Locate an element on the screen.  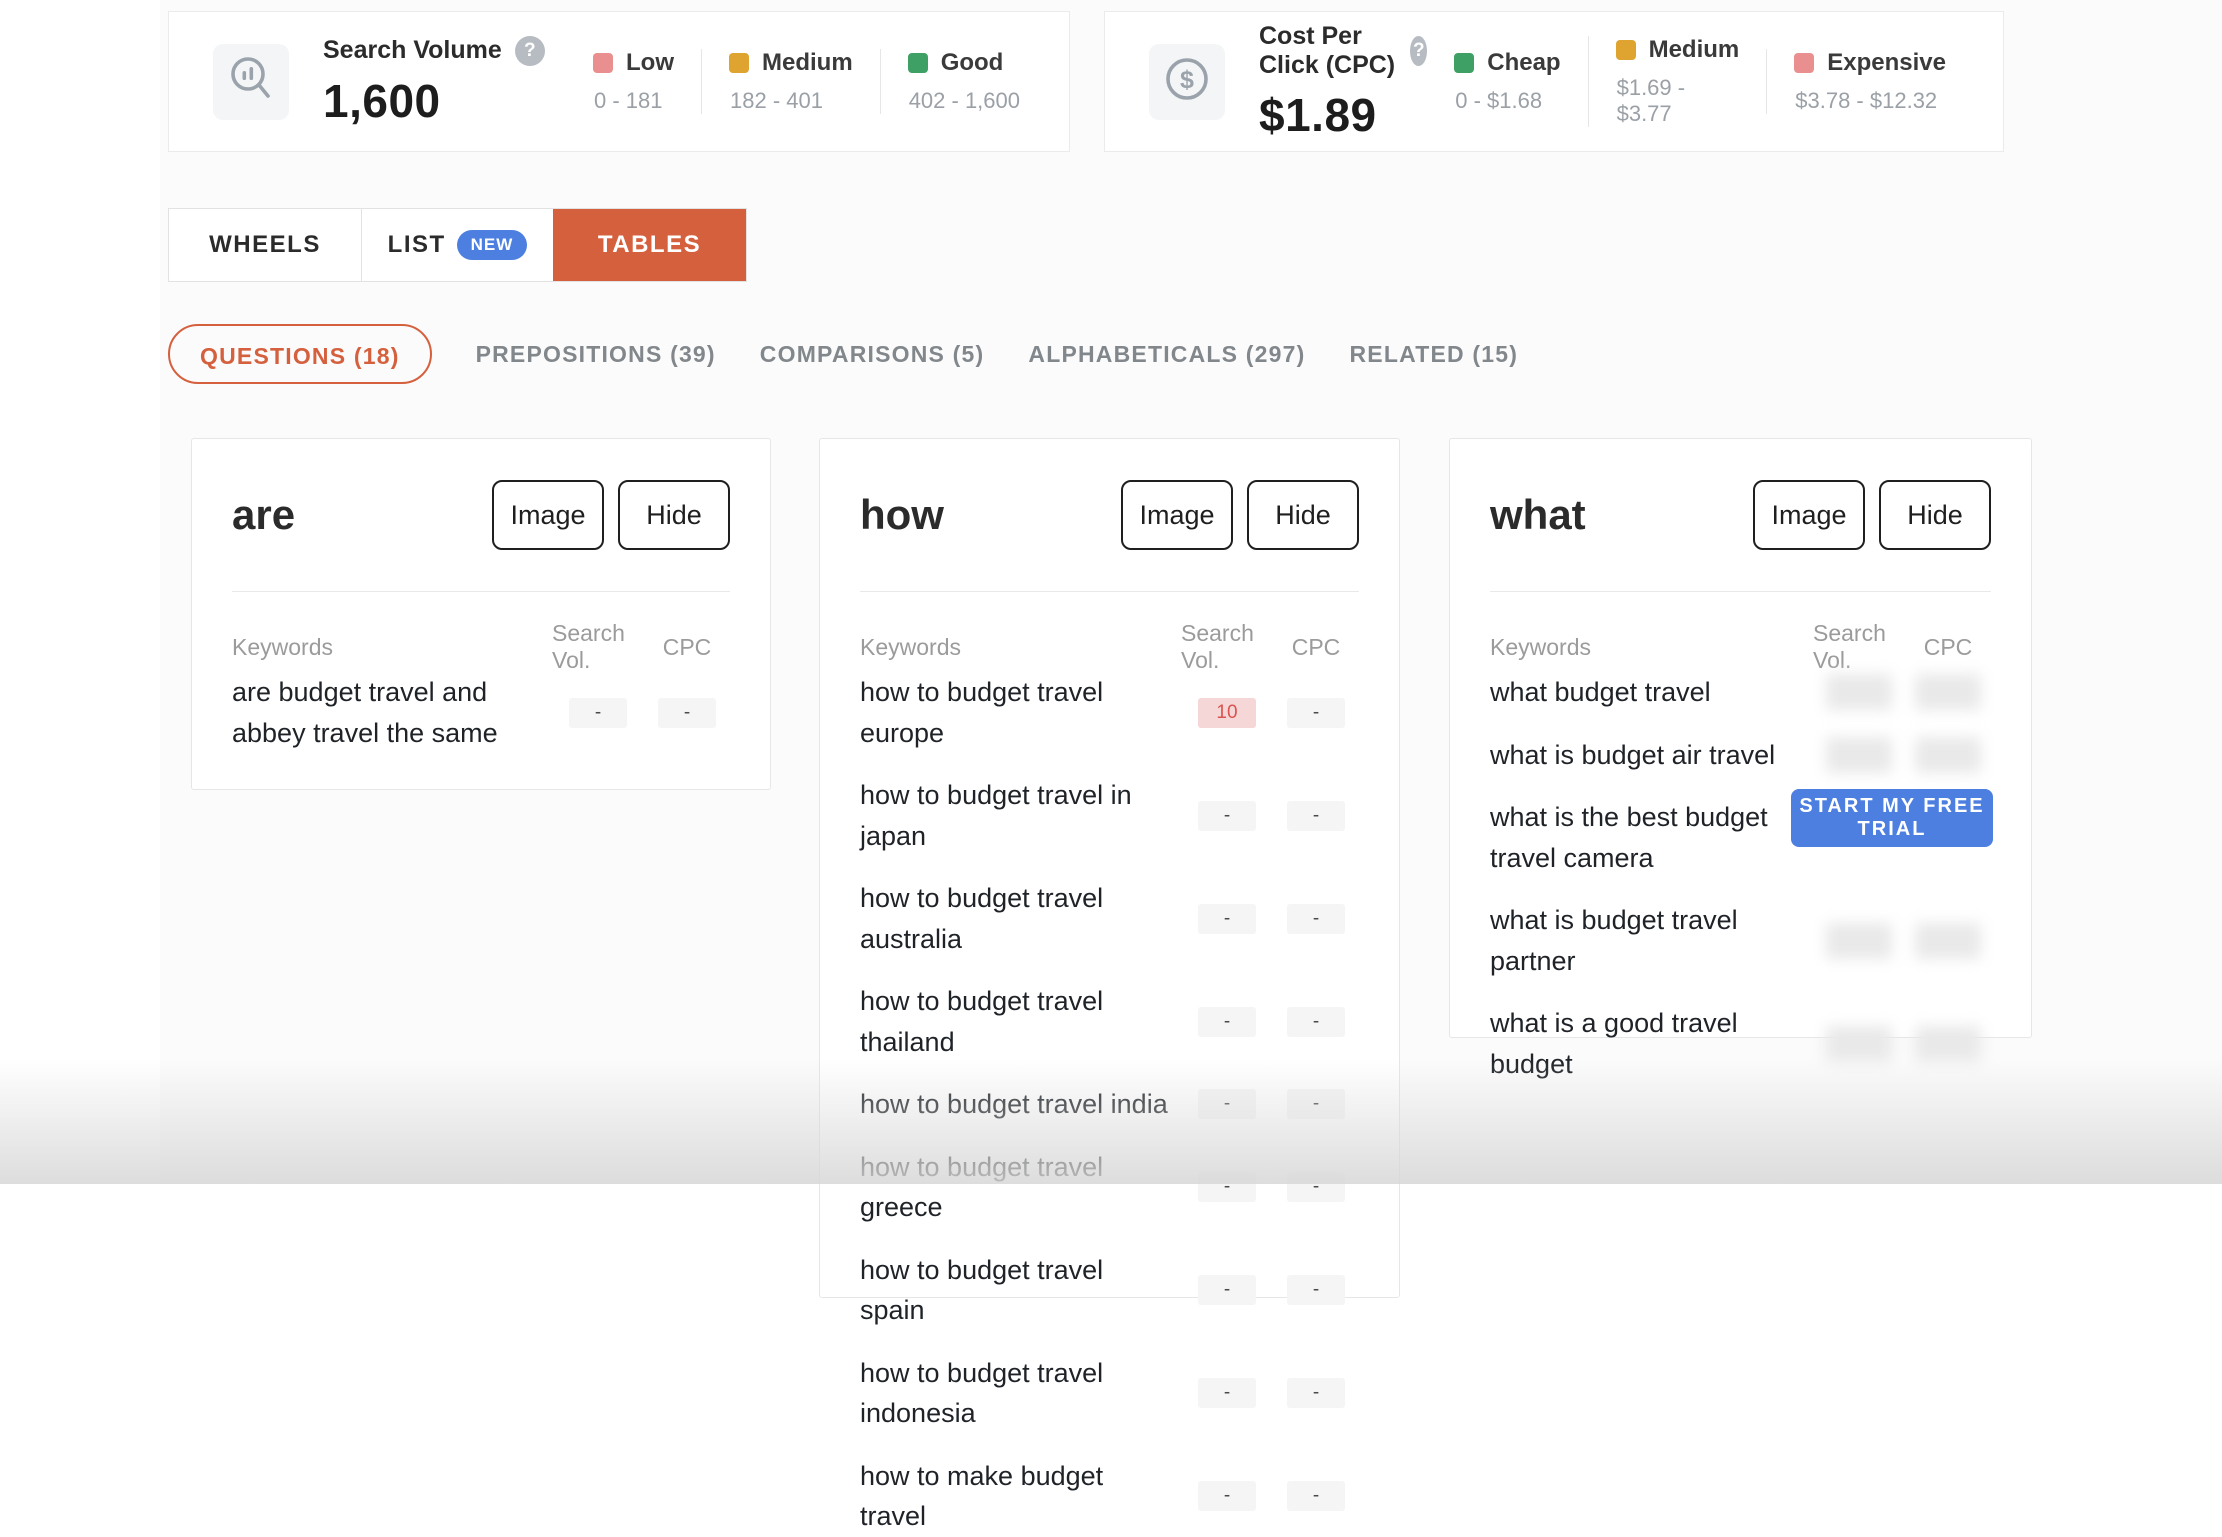
tab-questions: QUESTIONS (18) is located at coordinates (300, 354).